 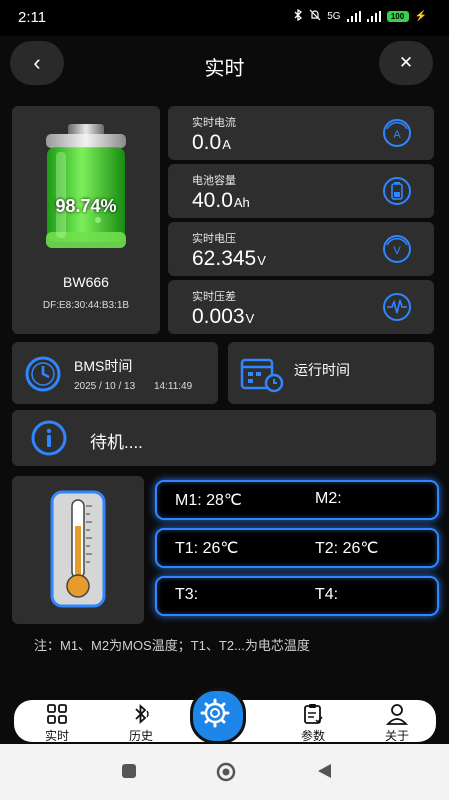 What do you see at coordinates (49, 438) in the screenshot?
I see `info-icon` at bounding box center [49, 438].